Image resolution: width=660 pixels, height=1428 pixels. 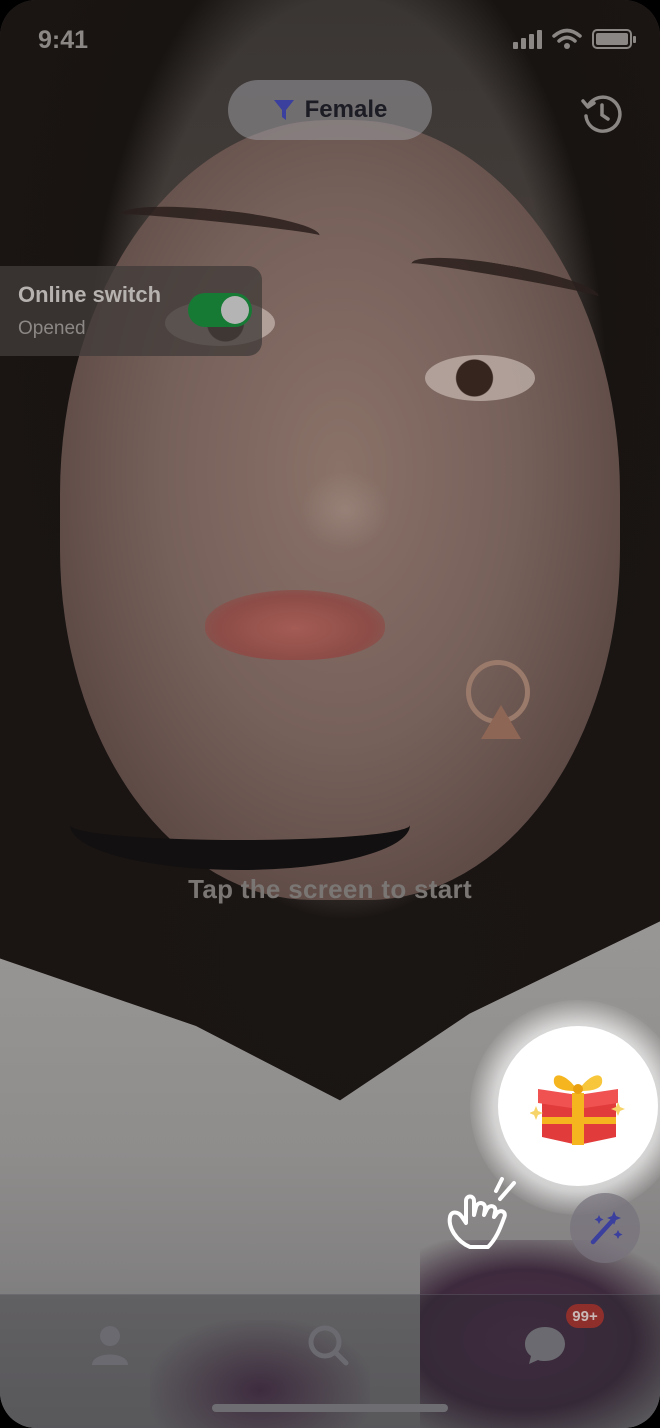 I want to click on funnel-icon, so click(x=283, y=110).